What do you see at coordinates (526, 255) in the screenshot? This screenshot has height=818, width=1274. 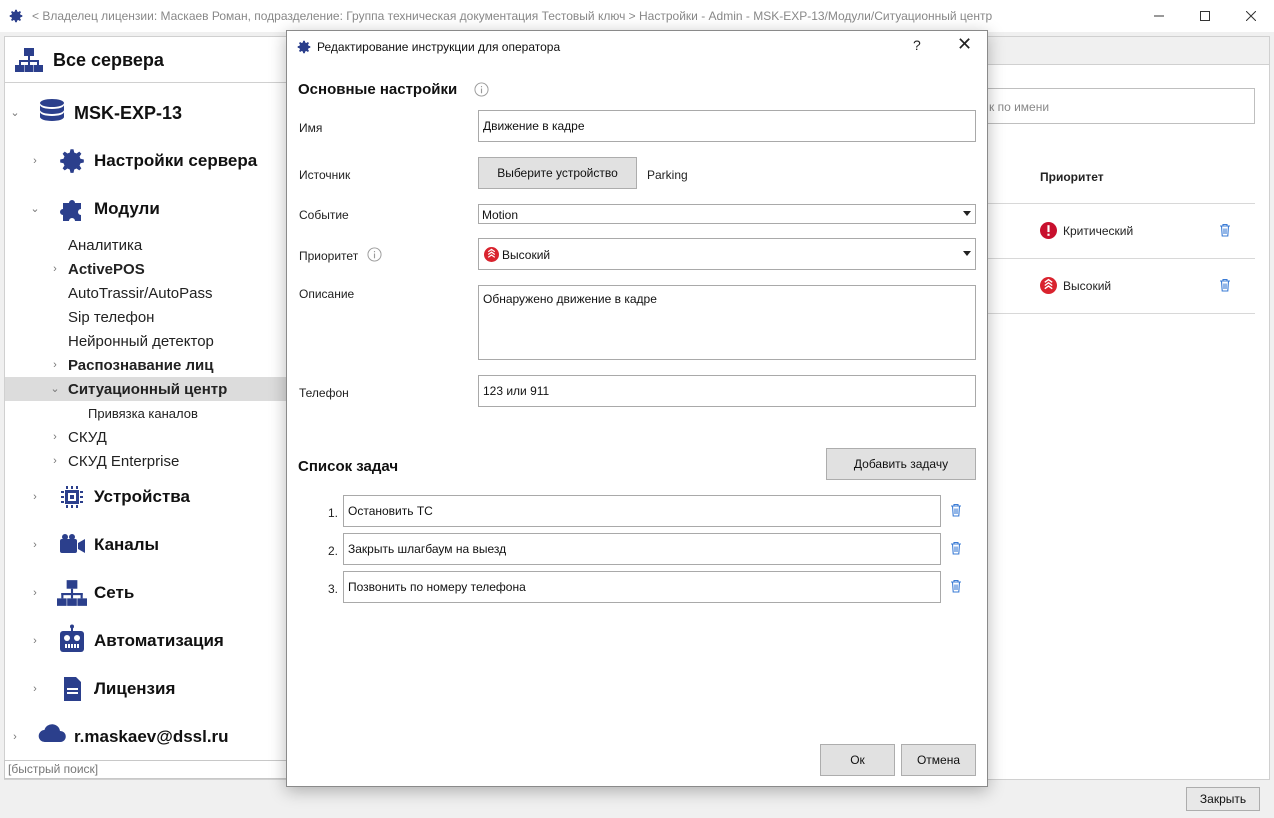 I see `priority-value: Высокий` at bounding box center [526, 255].